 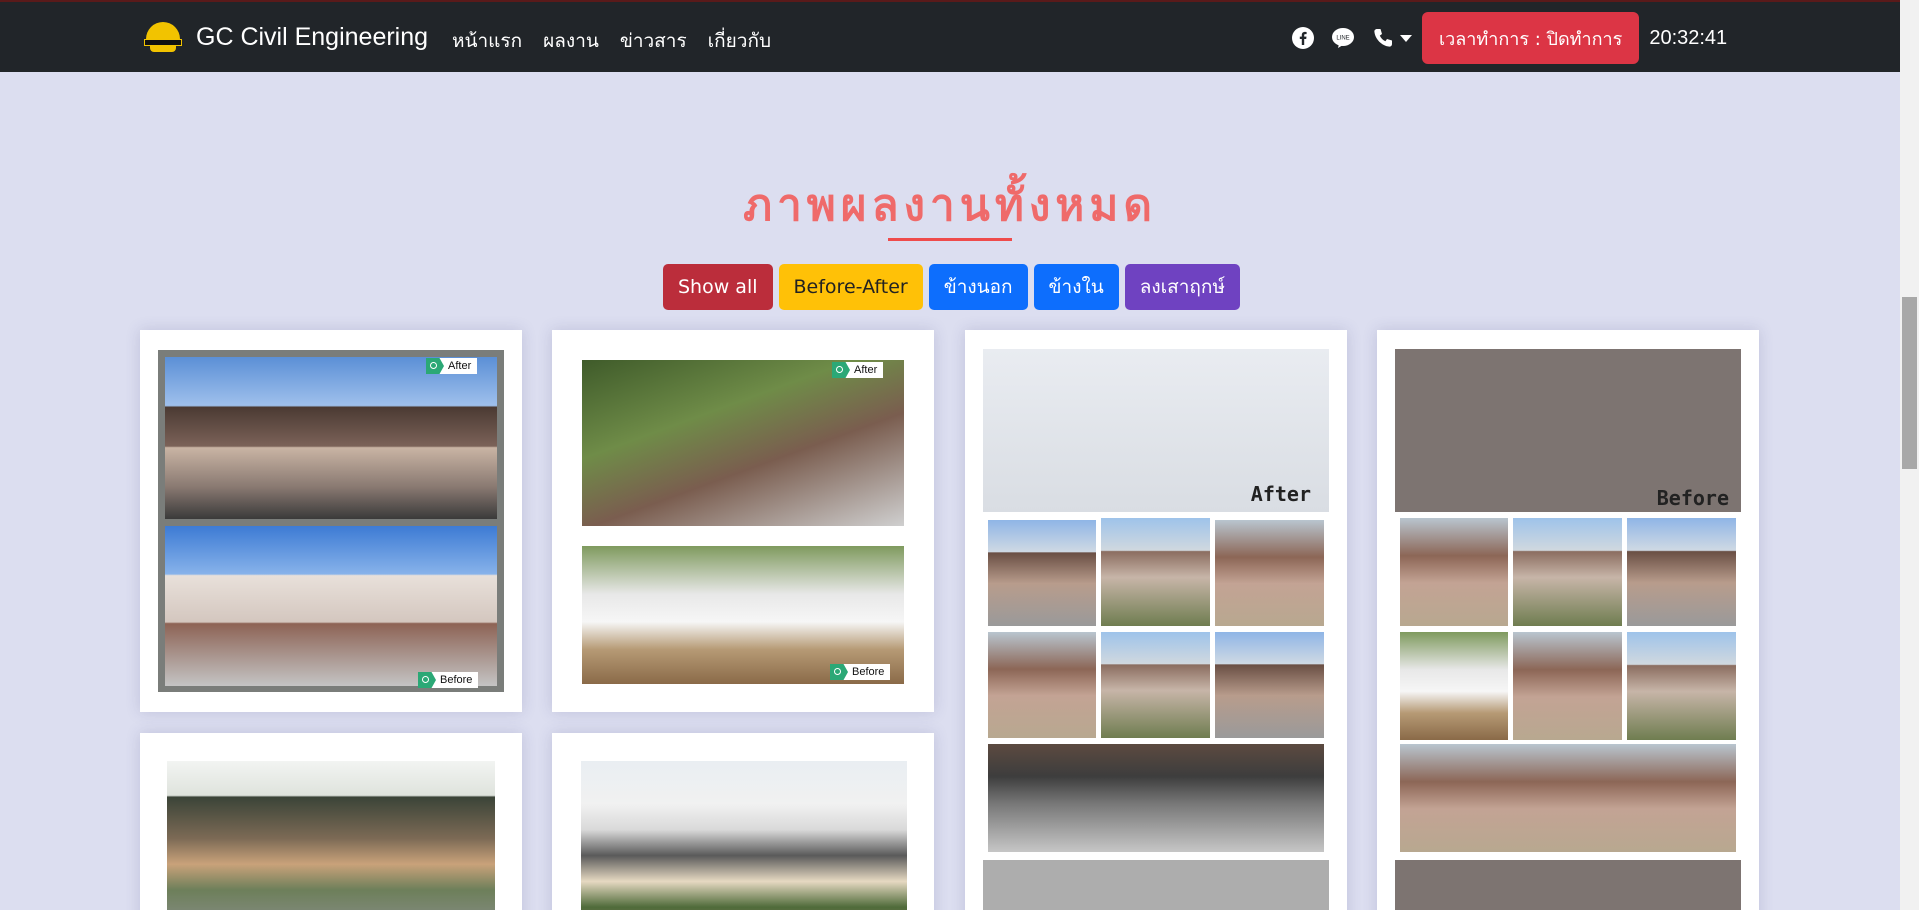 What do you see at coordinates (611, 41) in the screenshot?
I see `nav-links: หน้าแรก ผลงาน ข่าวสาร เกี่ยวกับ` at bounding box center [611, 41].